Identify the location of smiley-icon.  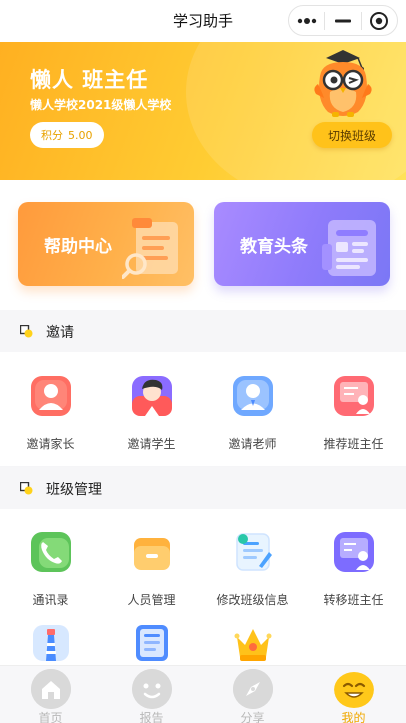
(354, 690).